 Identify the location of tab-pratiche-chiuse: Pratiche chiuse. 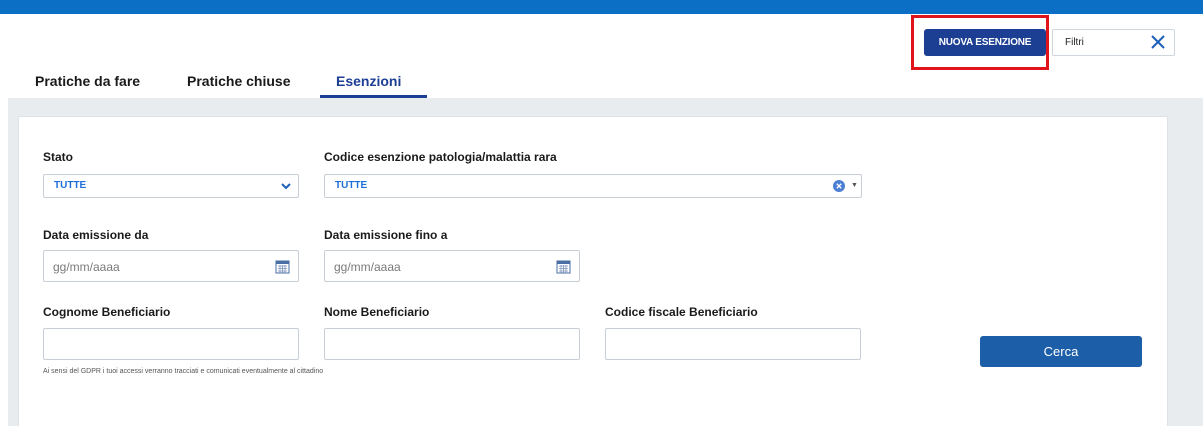
(239, 81).